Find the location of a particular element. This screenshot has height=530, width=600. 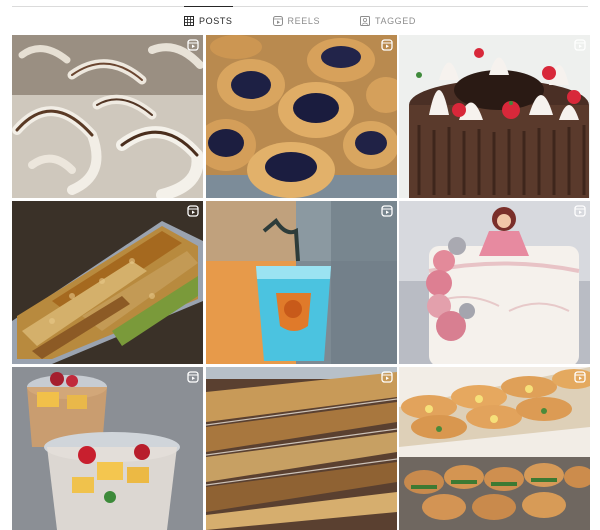

post-tile-nut-platter is located at coordinates (107, 282).